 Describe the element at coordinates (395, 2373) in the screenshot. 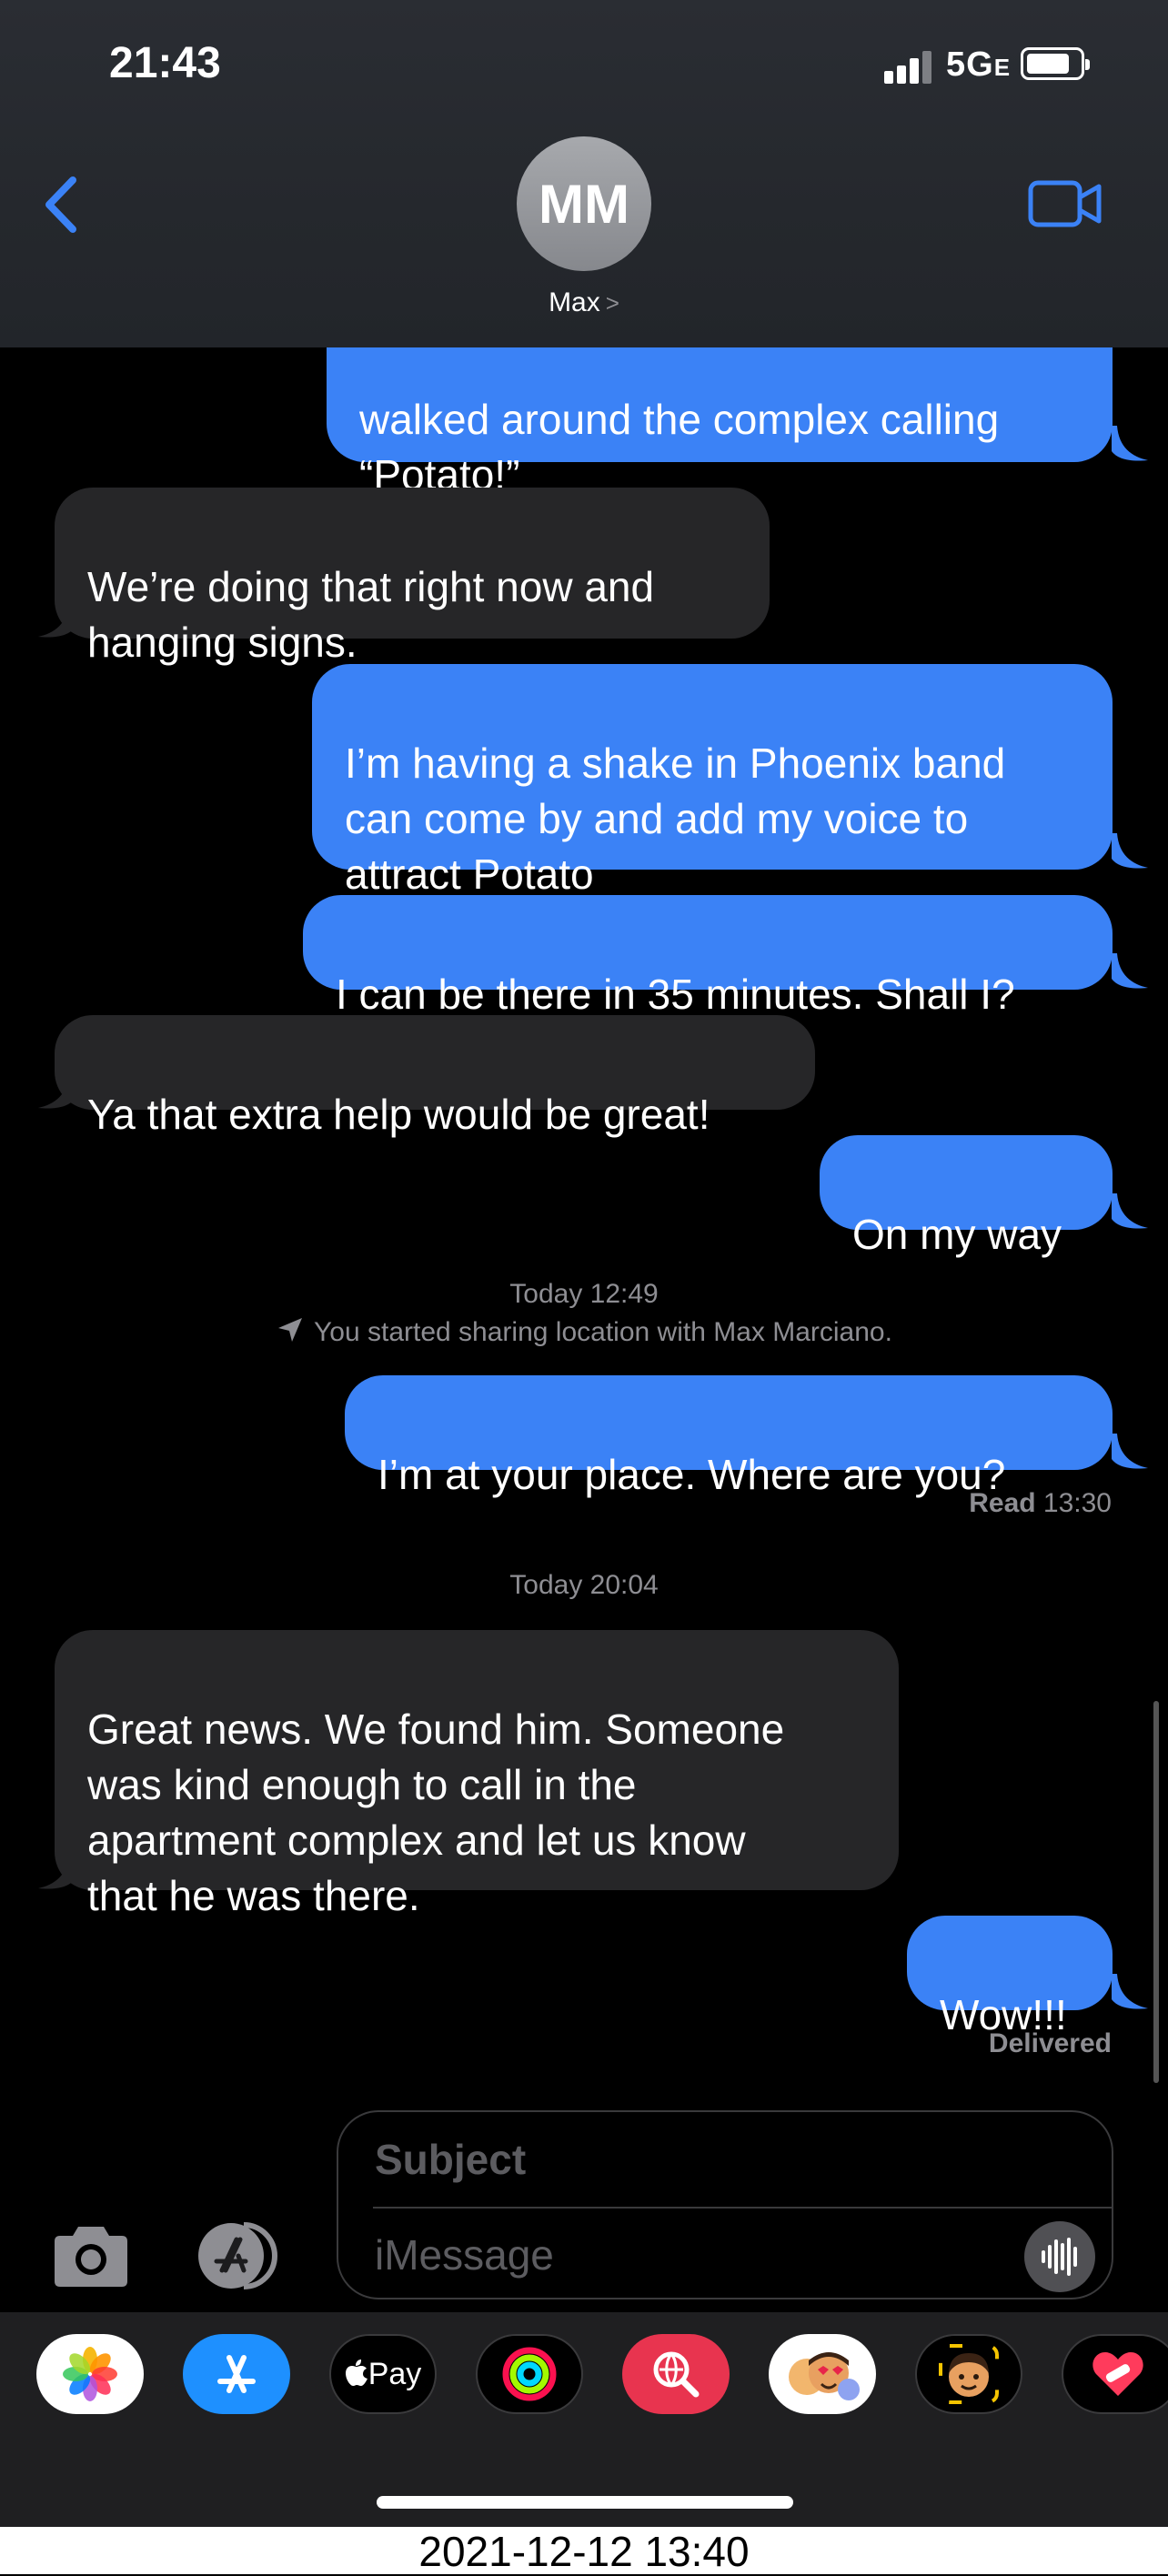

I see `apple-pay-text: Pay` at that location.